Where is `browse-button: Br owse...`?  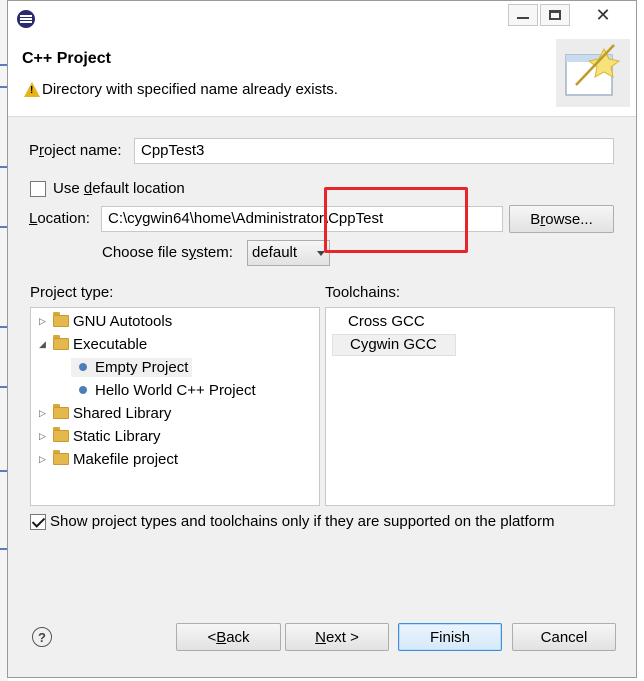
browse-button: Br owse... is located at coordinates (561, 219).